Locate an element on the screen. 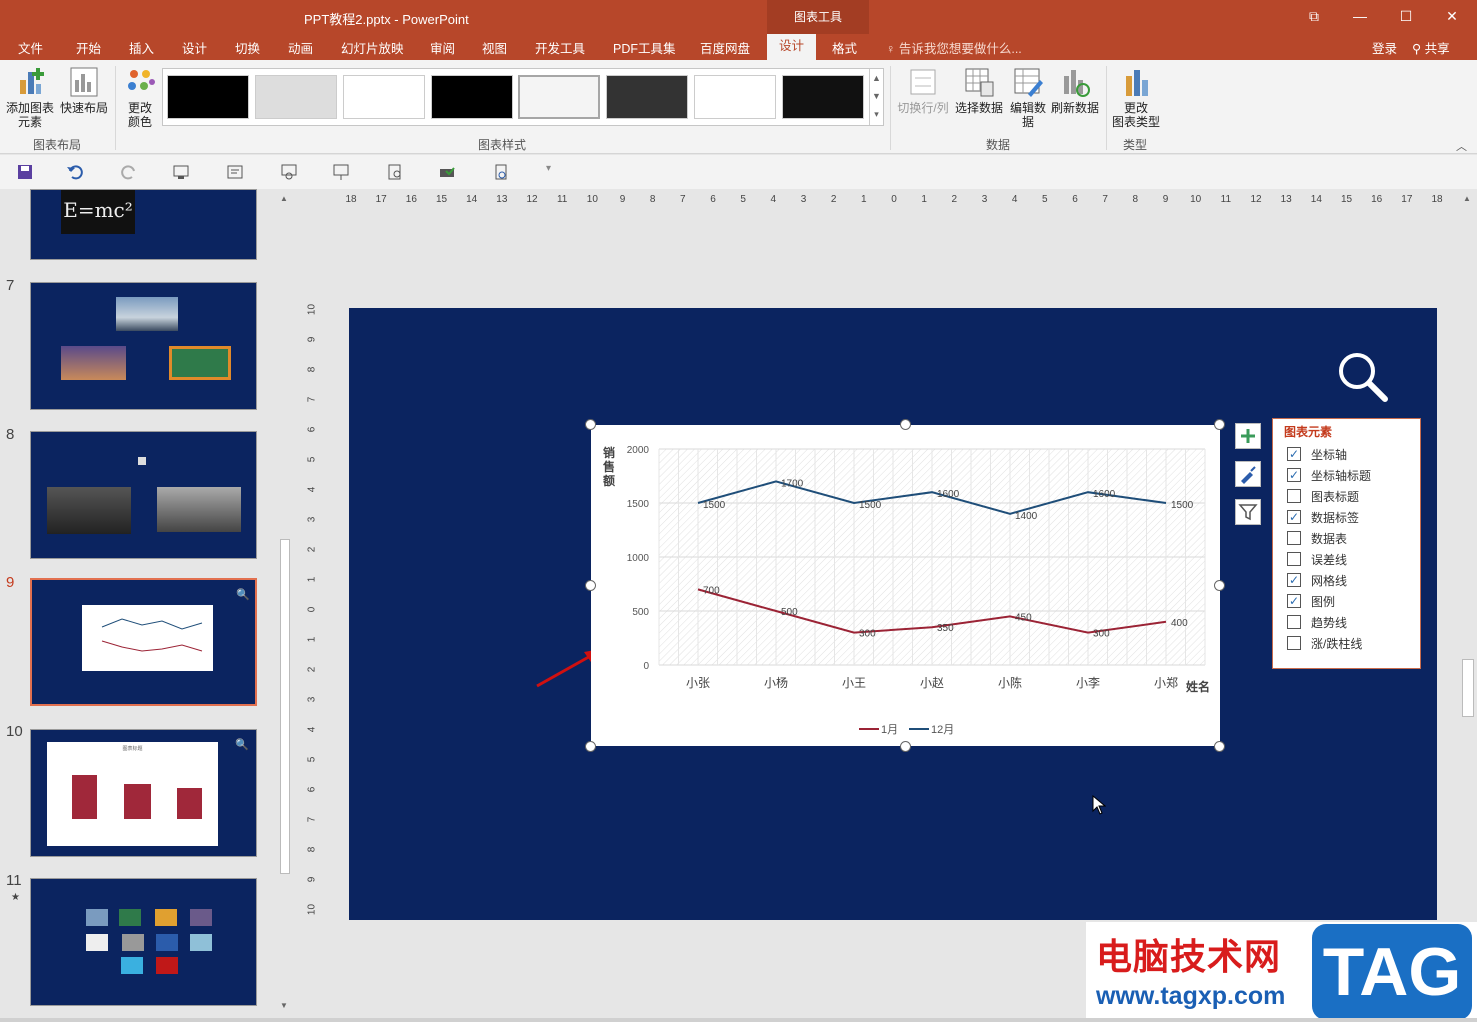  resize-handle-e is located at coordinates (1219, 585).